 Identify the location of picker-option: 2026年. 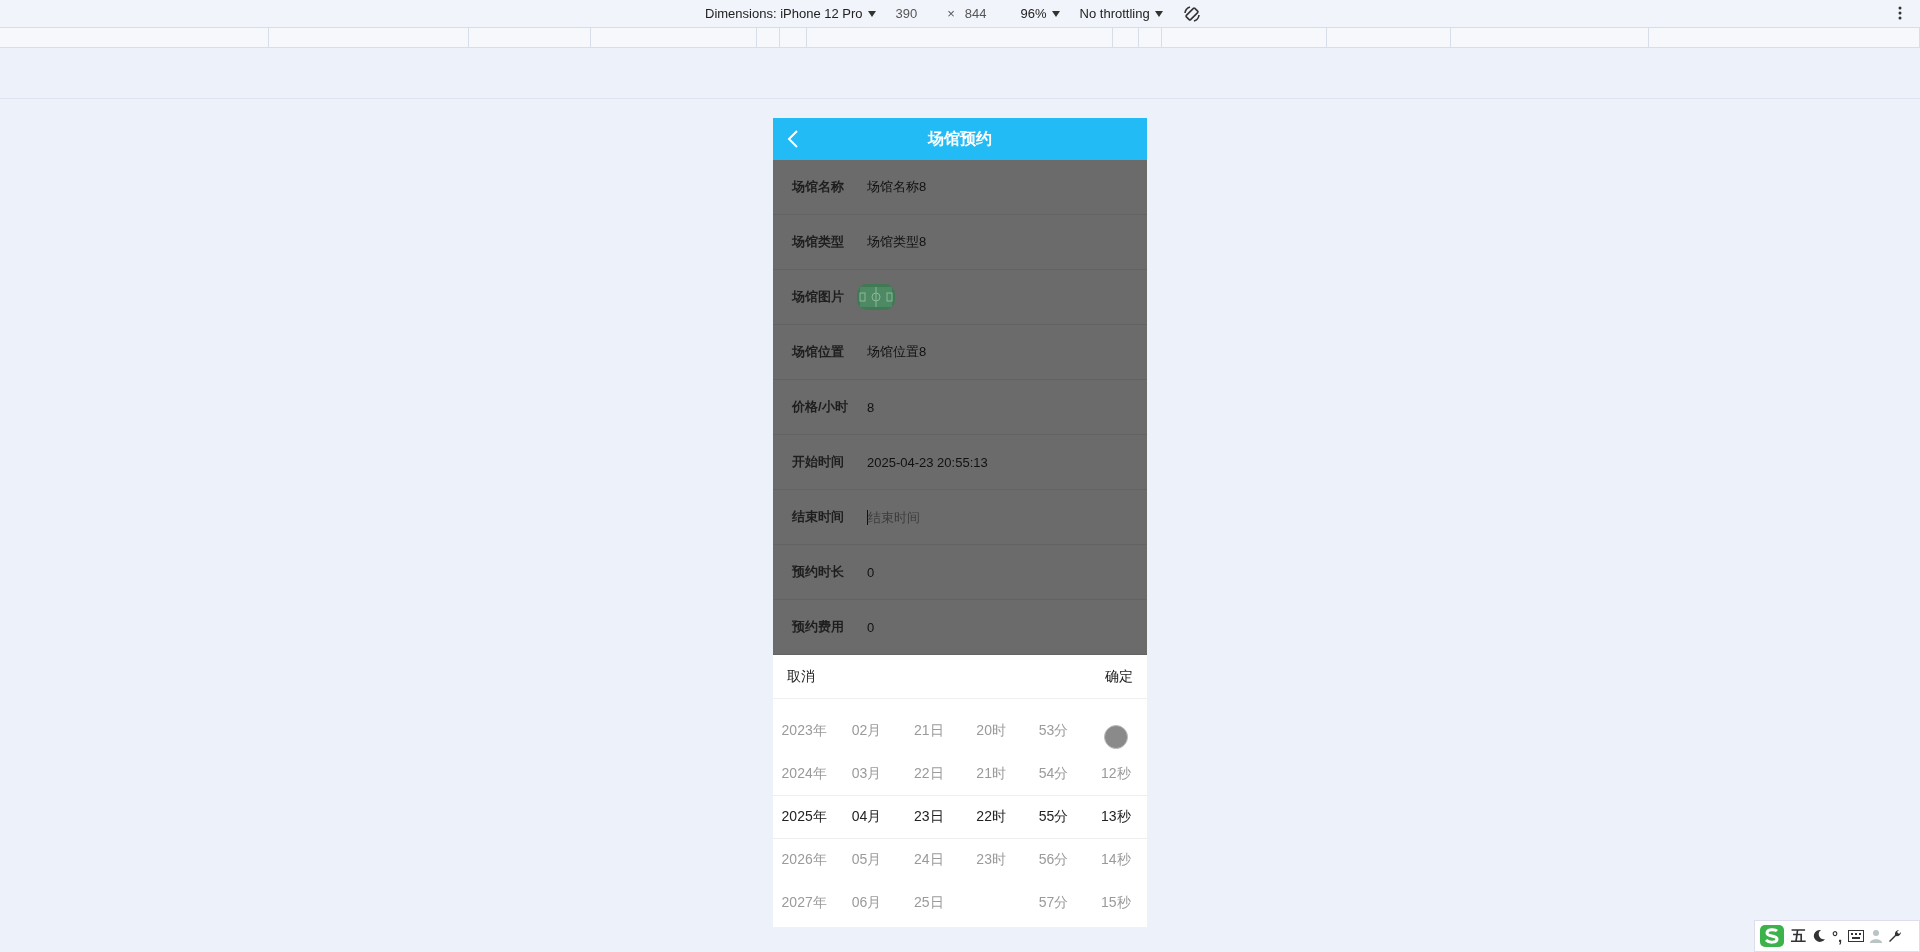
(804, 859).